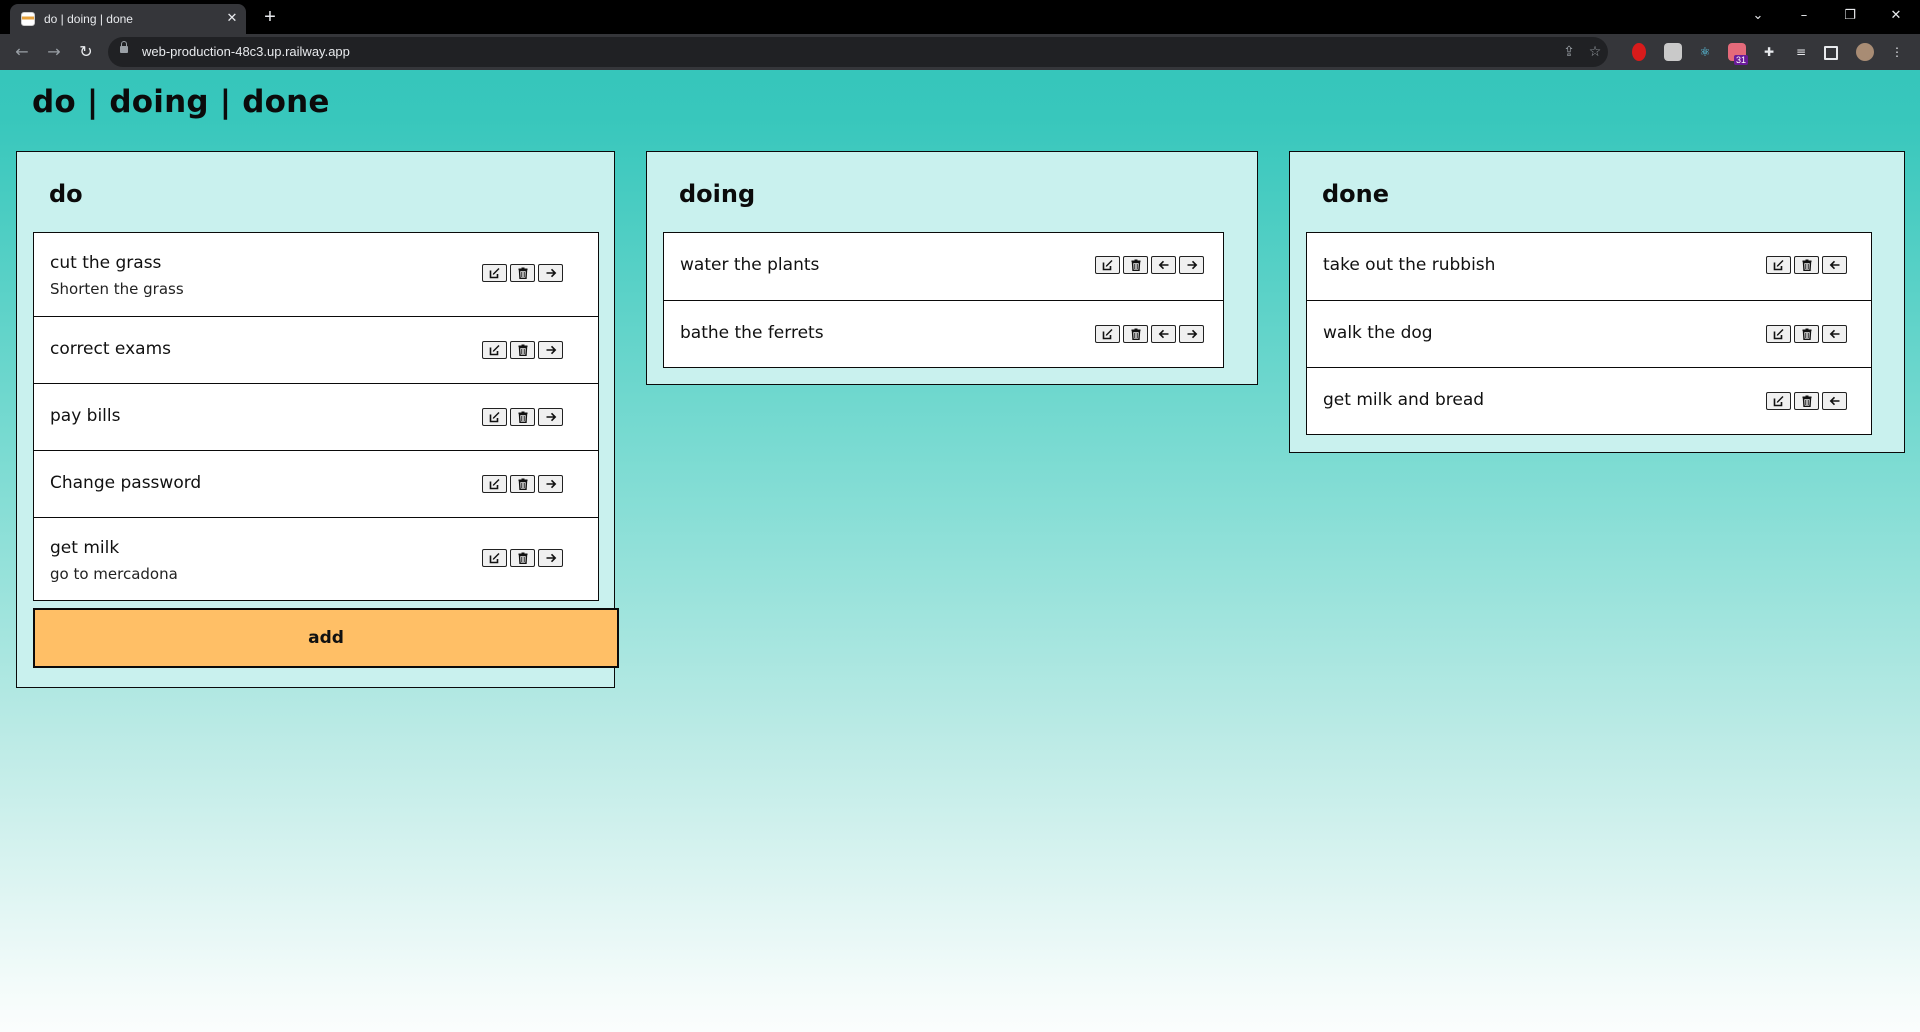  I want to click on back-icon: ←, so click(22, 52).